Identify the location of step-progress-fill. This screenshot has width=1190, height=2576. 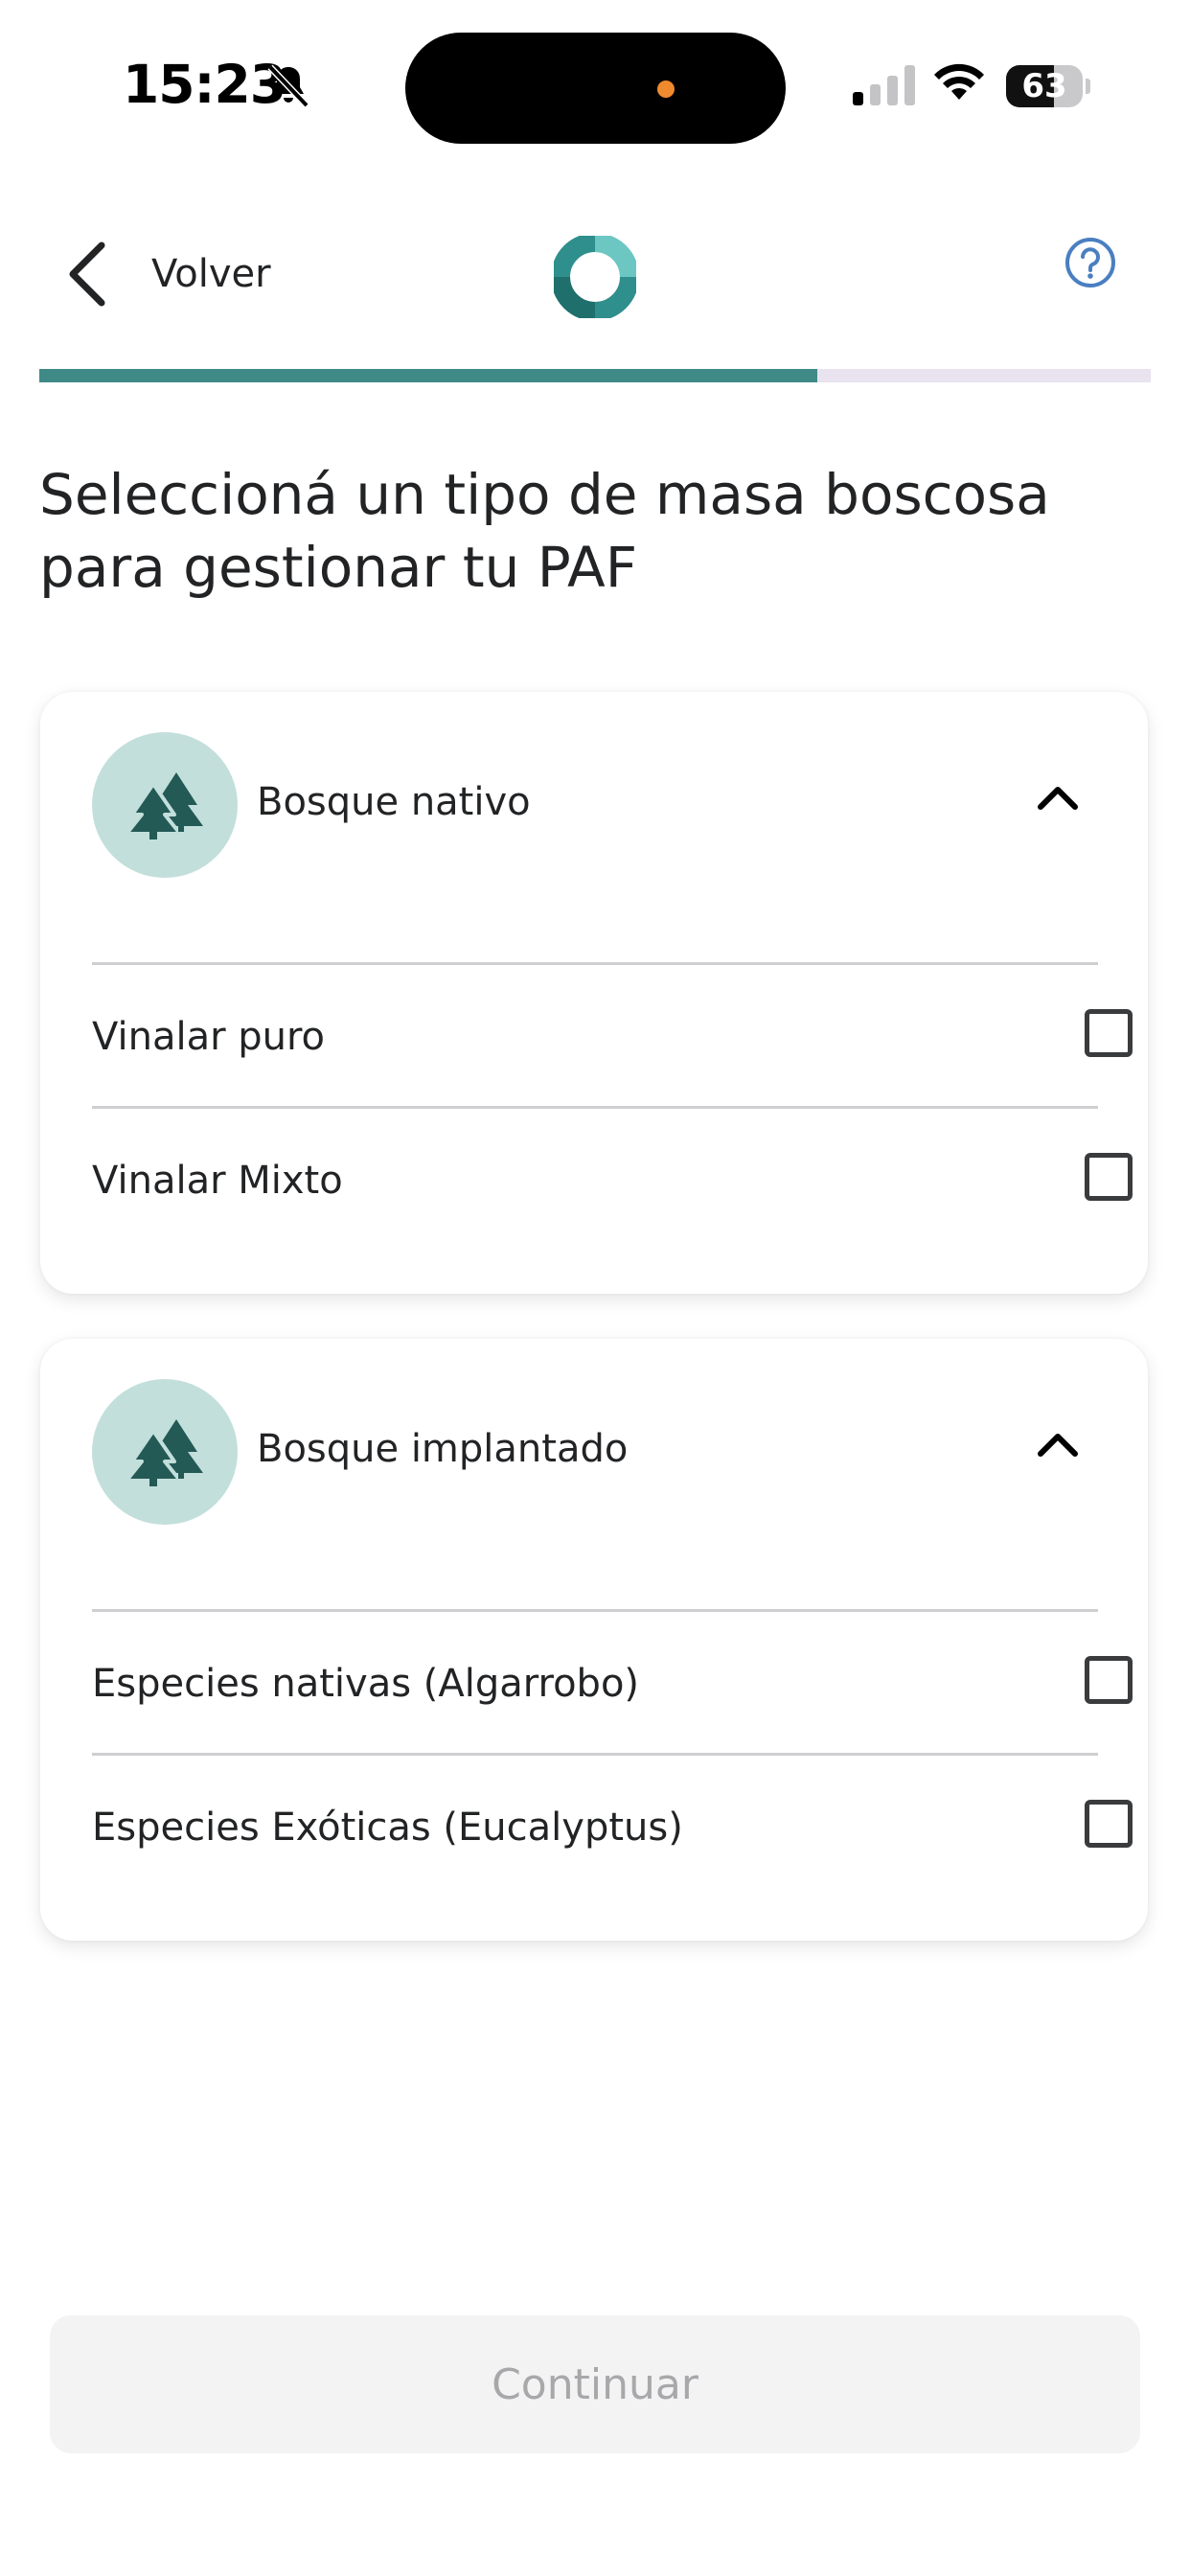
(428, 375).